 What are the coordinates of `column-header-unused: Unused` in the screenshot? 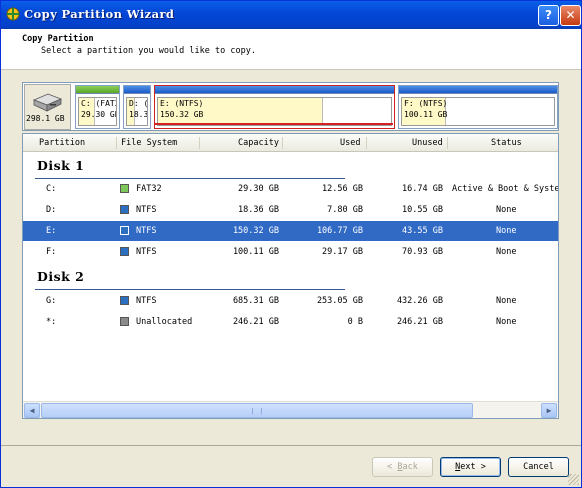 It's located at (427, 143).